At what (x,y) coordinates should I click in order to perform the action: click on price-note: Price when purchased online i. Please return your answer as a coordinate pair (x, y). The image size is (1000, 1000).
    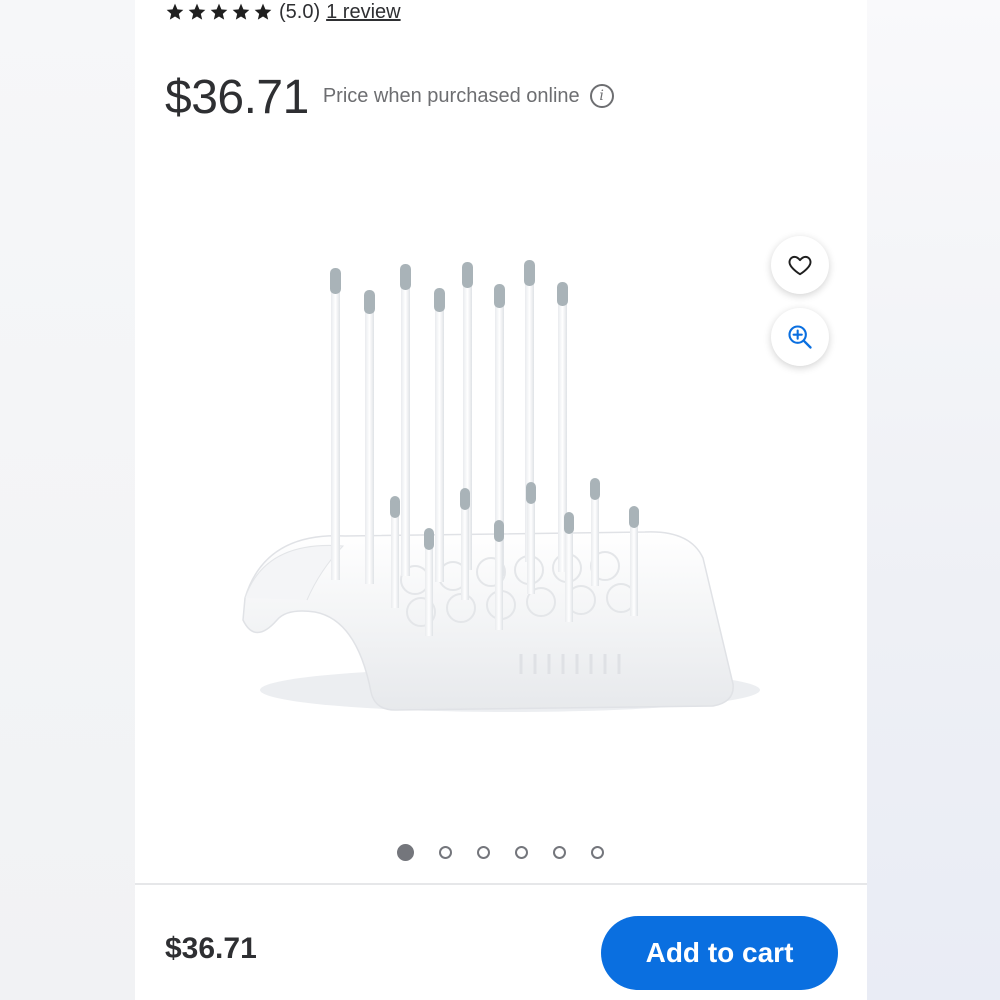
    Looking at the image, I should click on (468, 103).